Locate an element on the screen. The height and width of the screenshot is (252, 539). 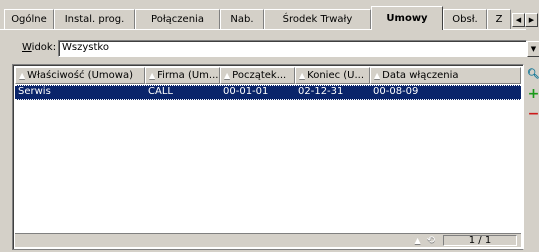
column-header-label: Właściwość (Umowa) is located at coordinates (80, 75).